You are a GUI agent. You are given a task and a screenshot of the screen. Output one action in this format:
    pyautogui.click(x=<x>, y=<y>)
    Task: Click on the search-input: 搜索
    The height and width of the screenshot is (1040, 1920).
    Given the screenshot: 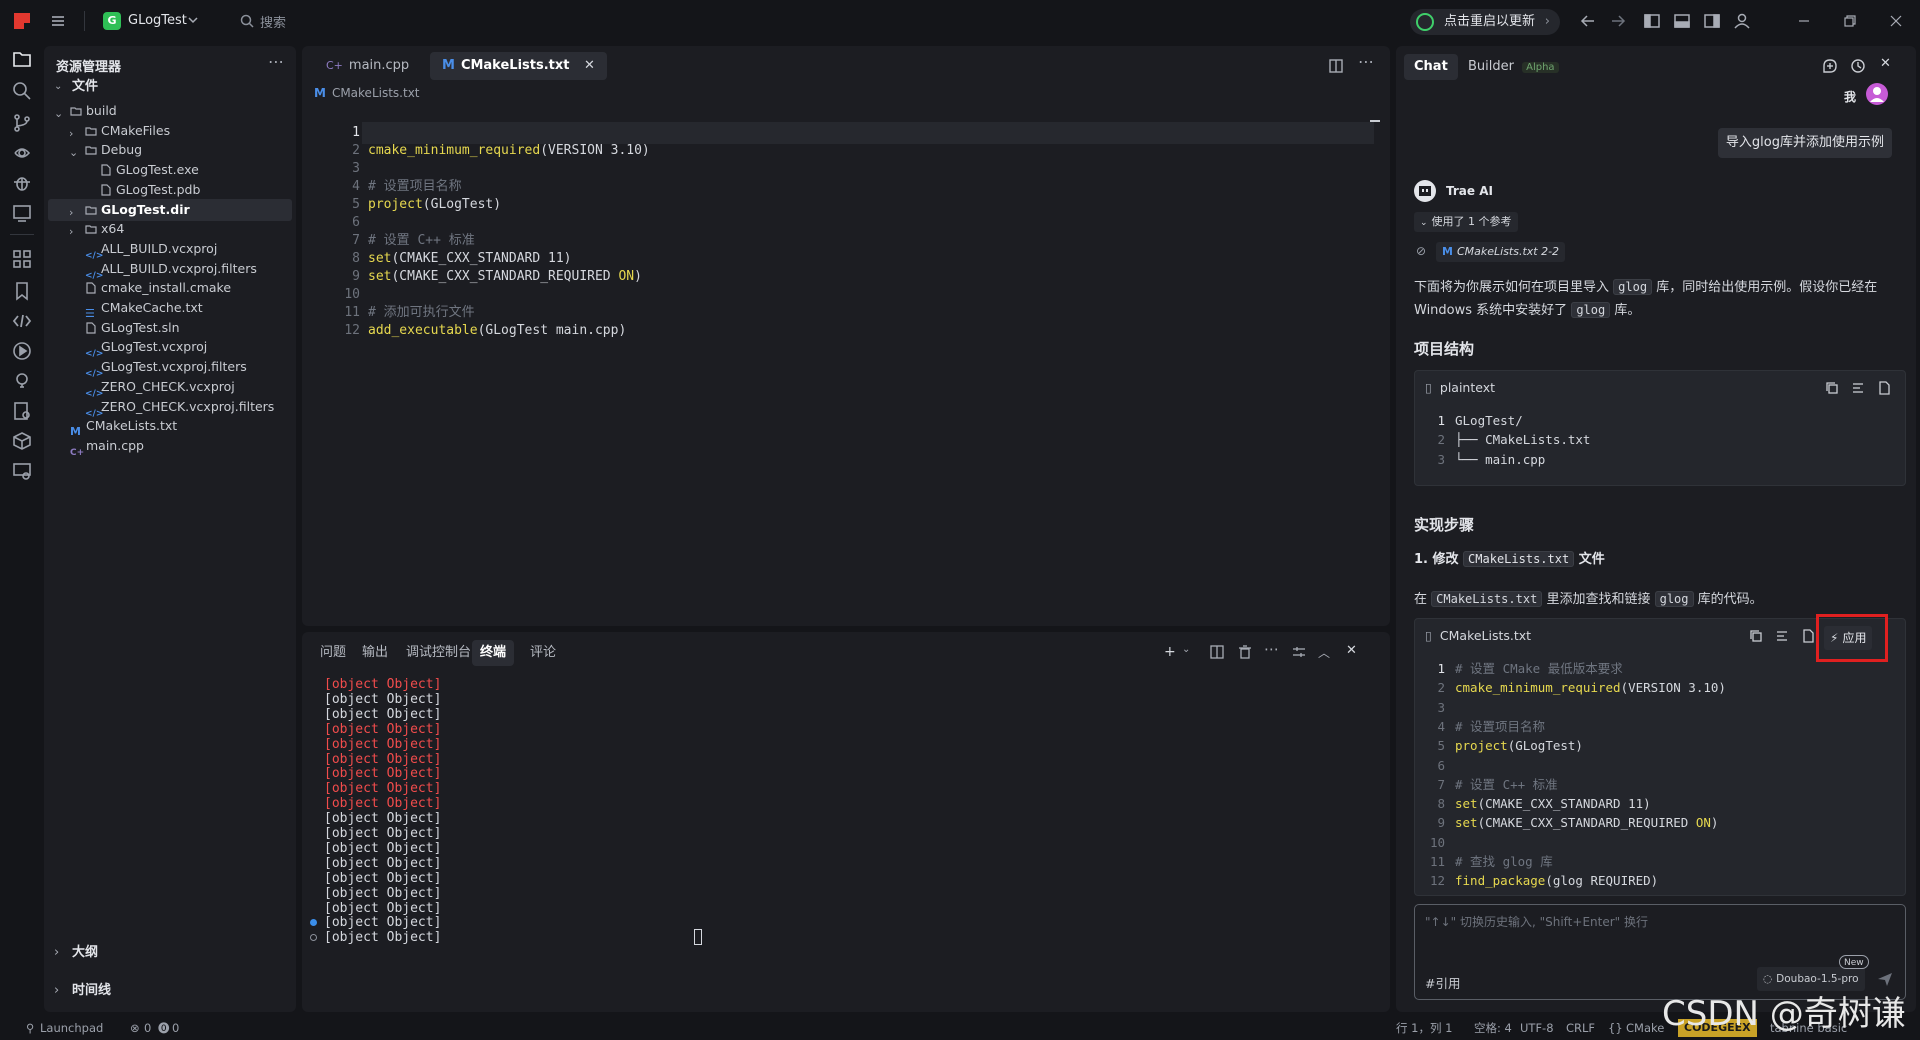 What is the action you would take?
    pyautogui.click(x=273, y=21)
    